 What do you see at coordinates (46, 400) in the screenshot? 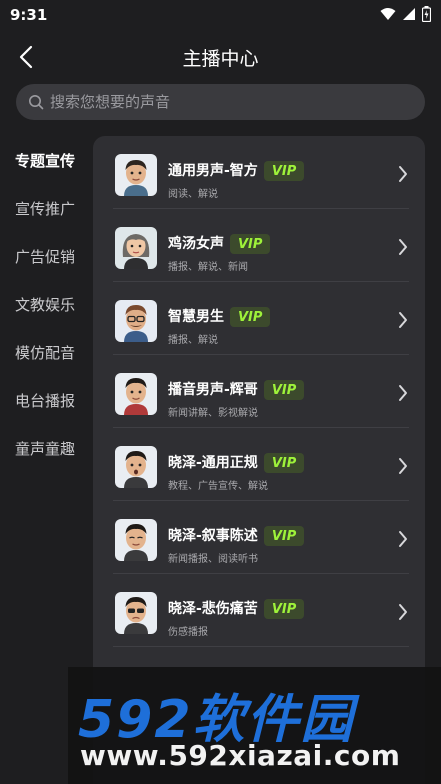
I see `sidebar-item-radio: 电台播报` at bounding box center [46, 400].